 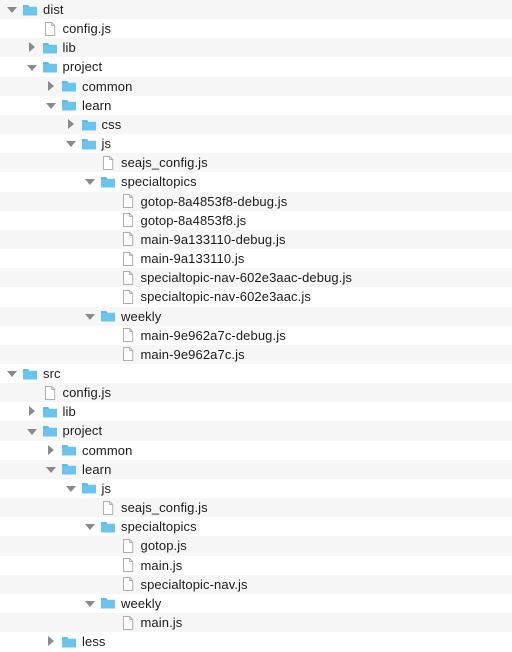 I want to click on tree-item-label: config.js, so click(x=87, y=29).